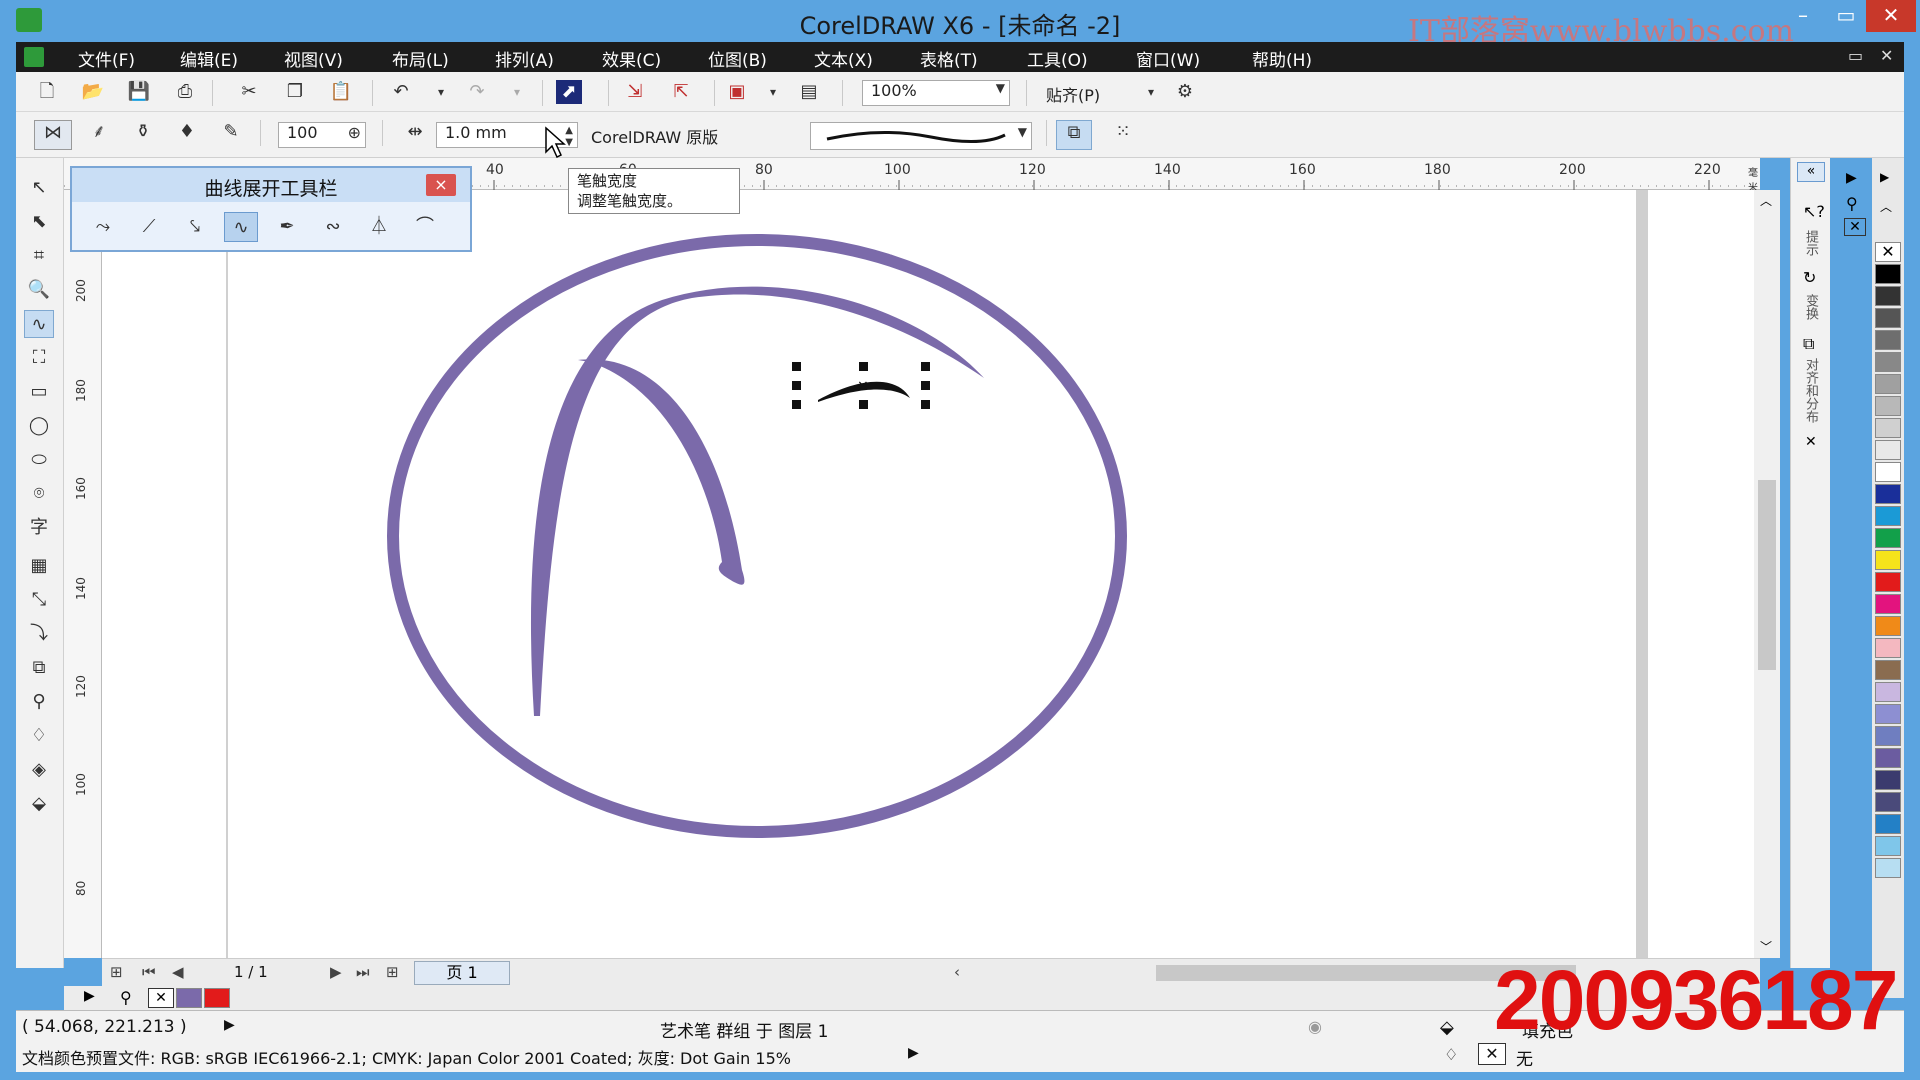 The width and height of the screenshot is (1920, 1080). Describe the element at coordinates (143, 132) in the screenshot. I see `sprayer-mode-icon: ⚱` at that location.